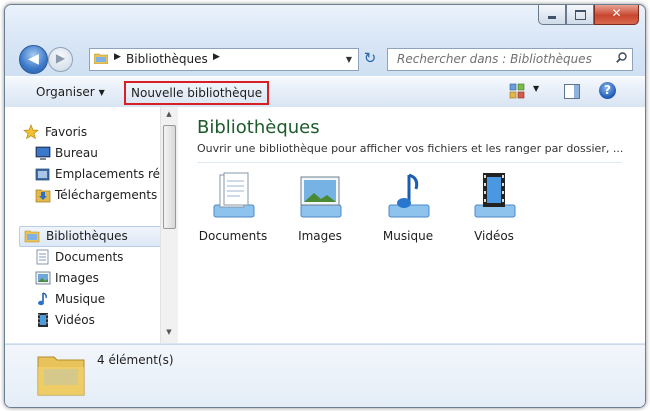 Image resolution: width=650 pixels, height=411 pixels. I want to click on music-icon, so click(42, 299).